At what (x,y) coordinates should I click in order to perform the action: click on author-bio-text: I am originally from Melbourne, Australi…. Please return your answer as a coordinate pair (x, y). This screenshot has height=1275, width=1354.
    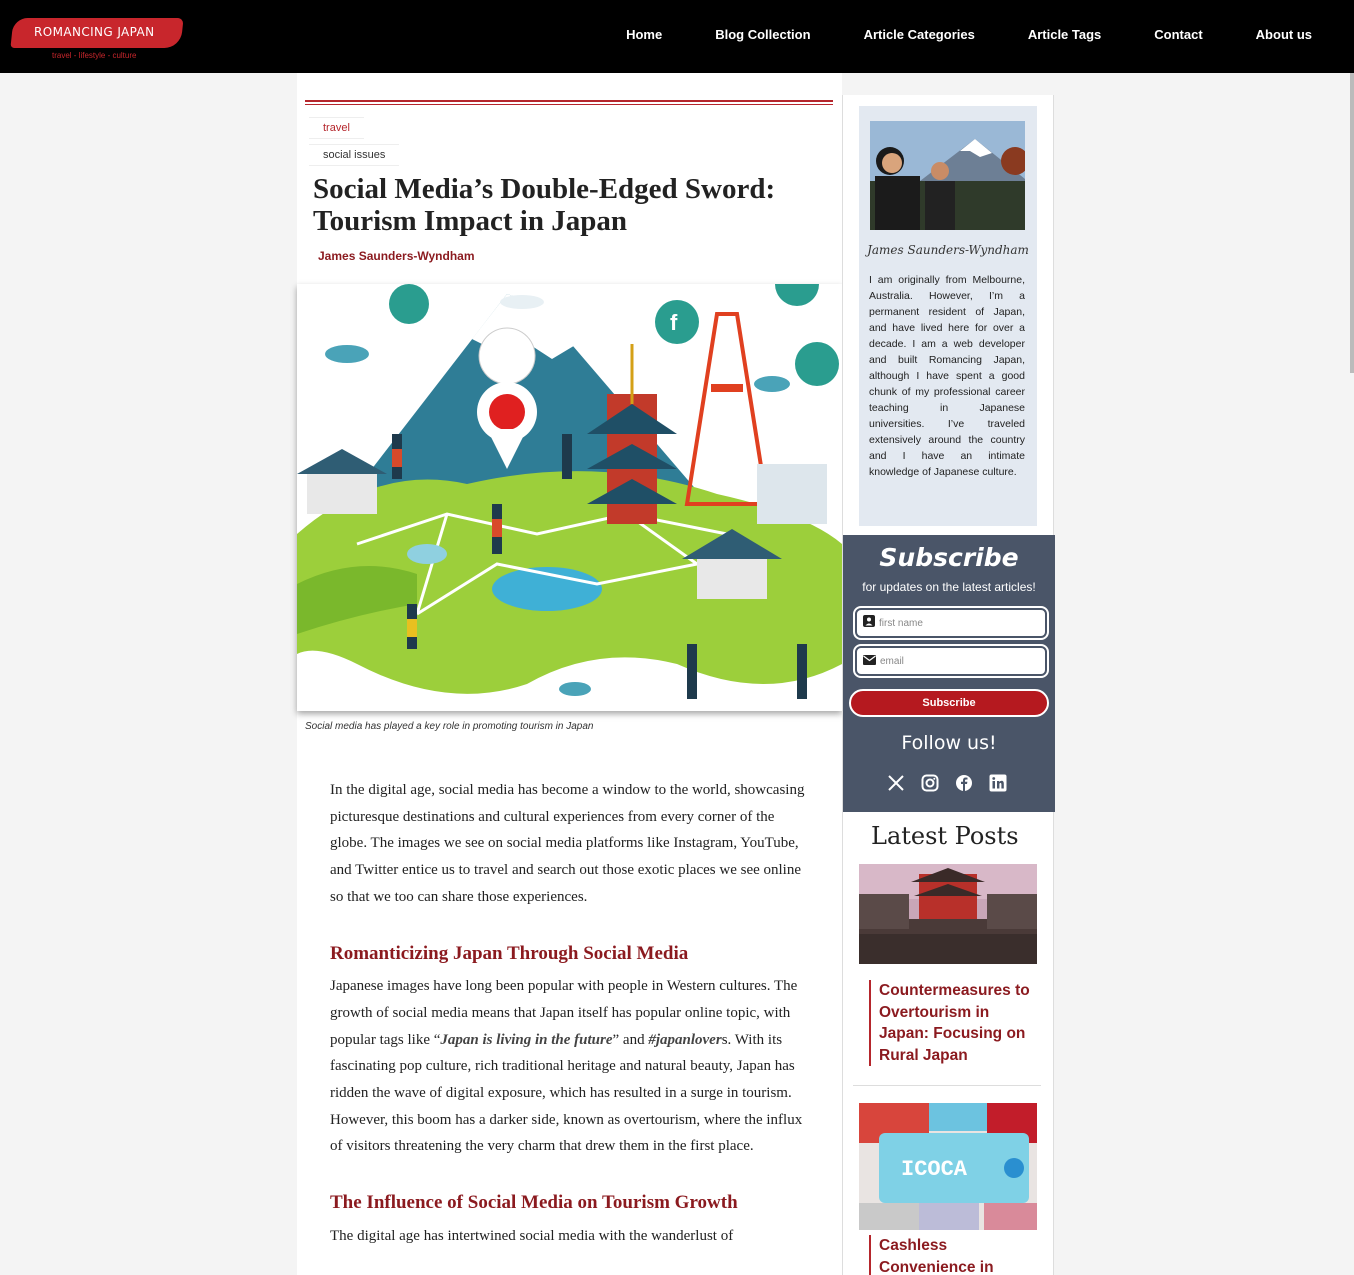
    Looking at the image, I should click on (947, 376).